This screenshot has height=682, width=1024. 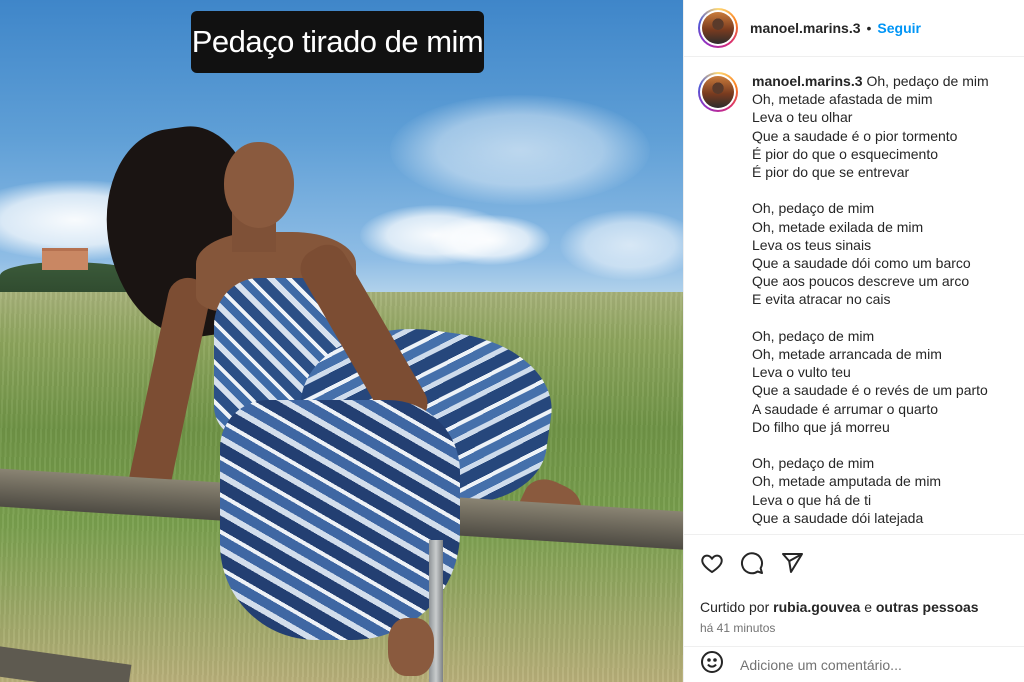 I want to click on image-overlay-text: Pedaço tirado de mim, so click(x=337, y=42).